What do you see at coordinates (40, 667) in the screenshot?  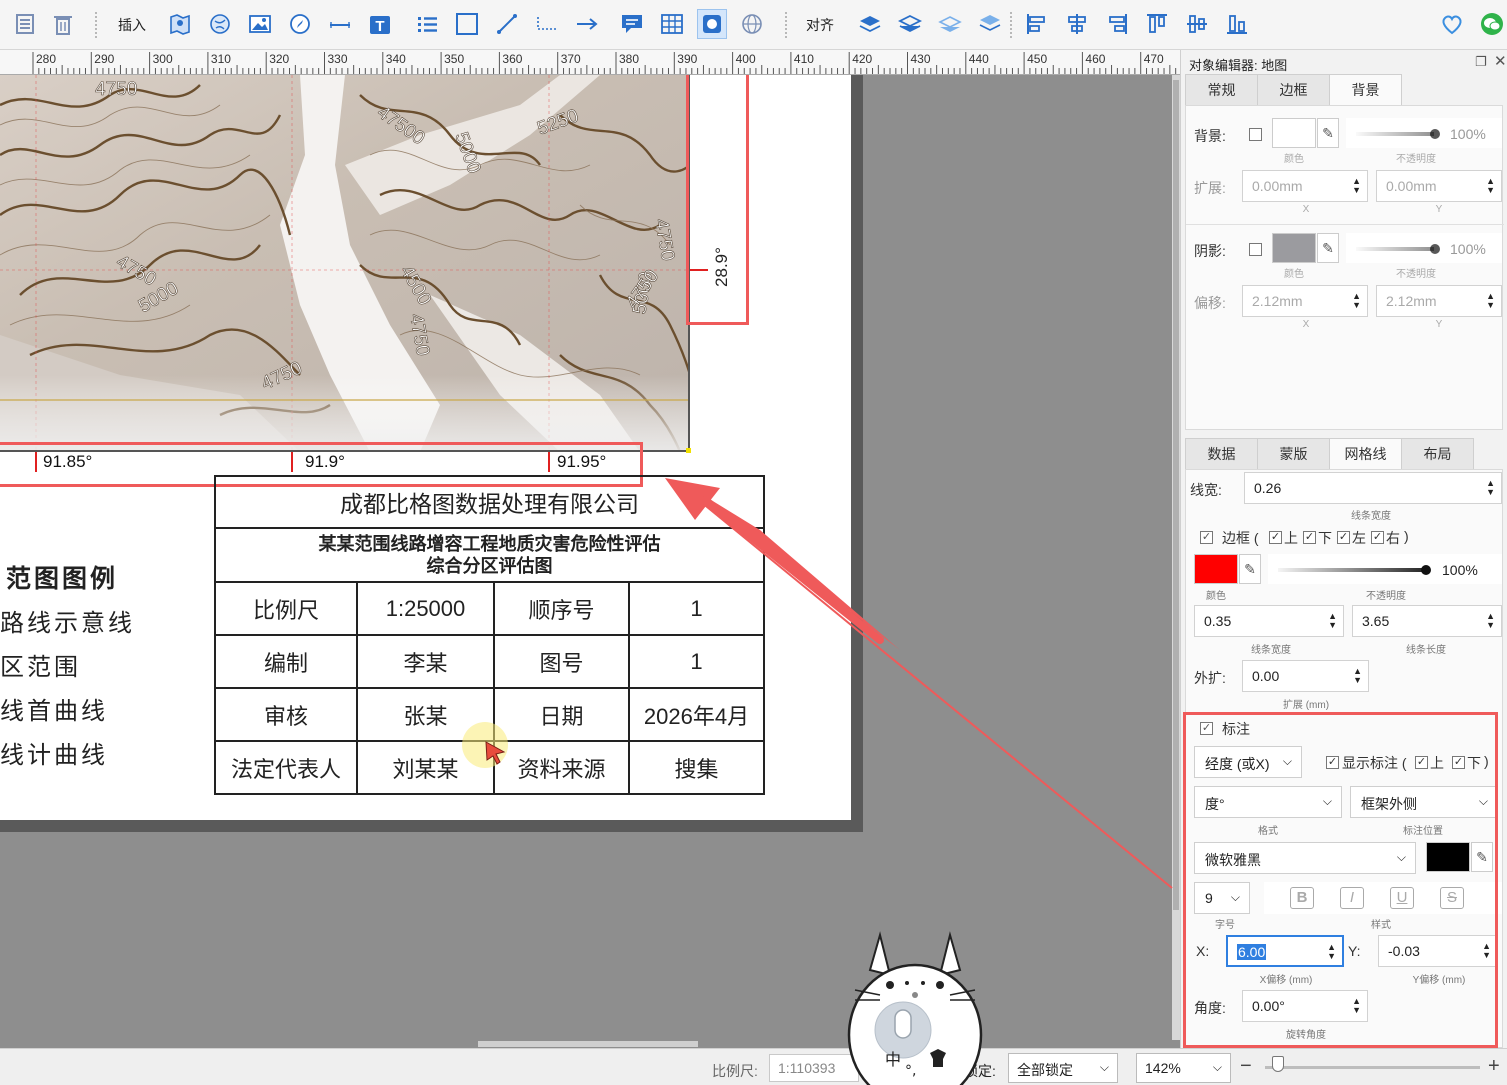 I see `legend-item: 区范围` at bounding box center [40, 667].